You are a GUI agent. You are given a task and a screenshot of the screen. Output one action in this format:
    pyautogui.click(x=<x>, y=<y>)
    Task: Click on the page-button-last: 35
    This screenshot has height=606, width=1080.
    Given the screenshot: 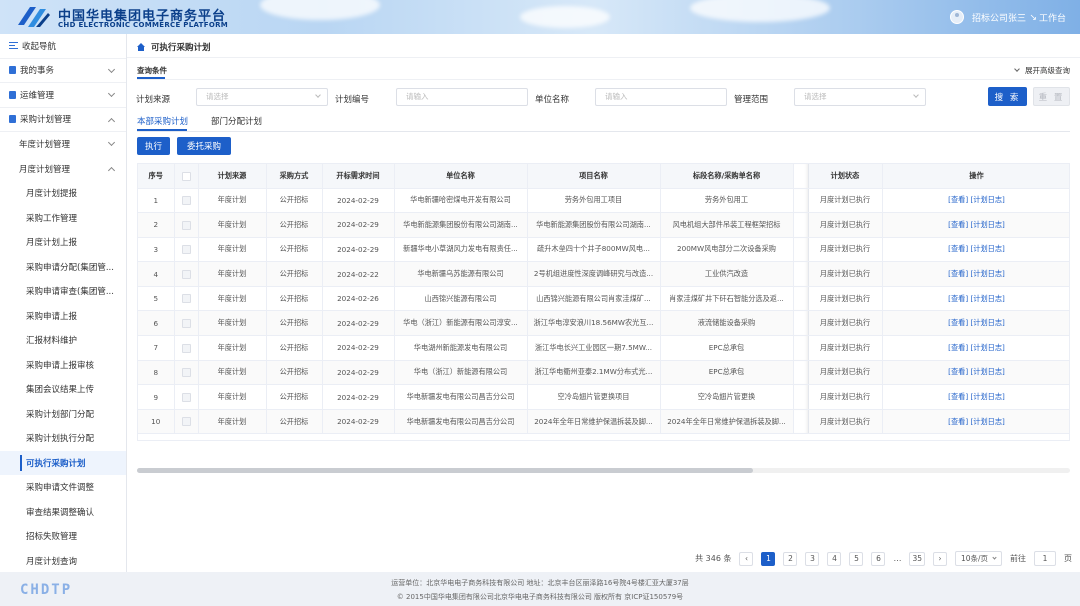 What is the action you would take?
    pyautogui.click(x=917, y=558)
    